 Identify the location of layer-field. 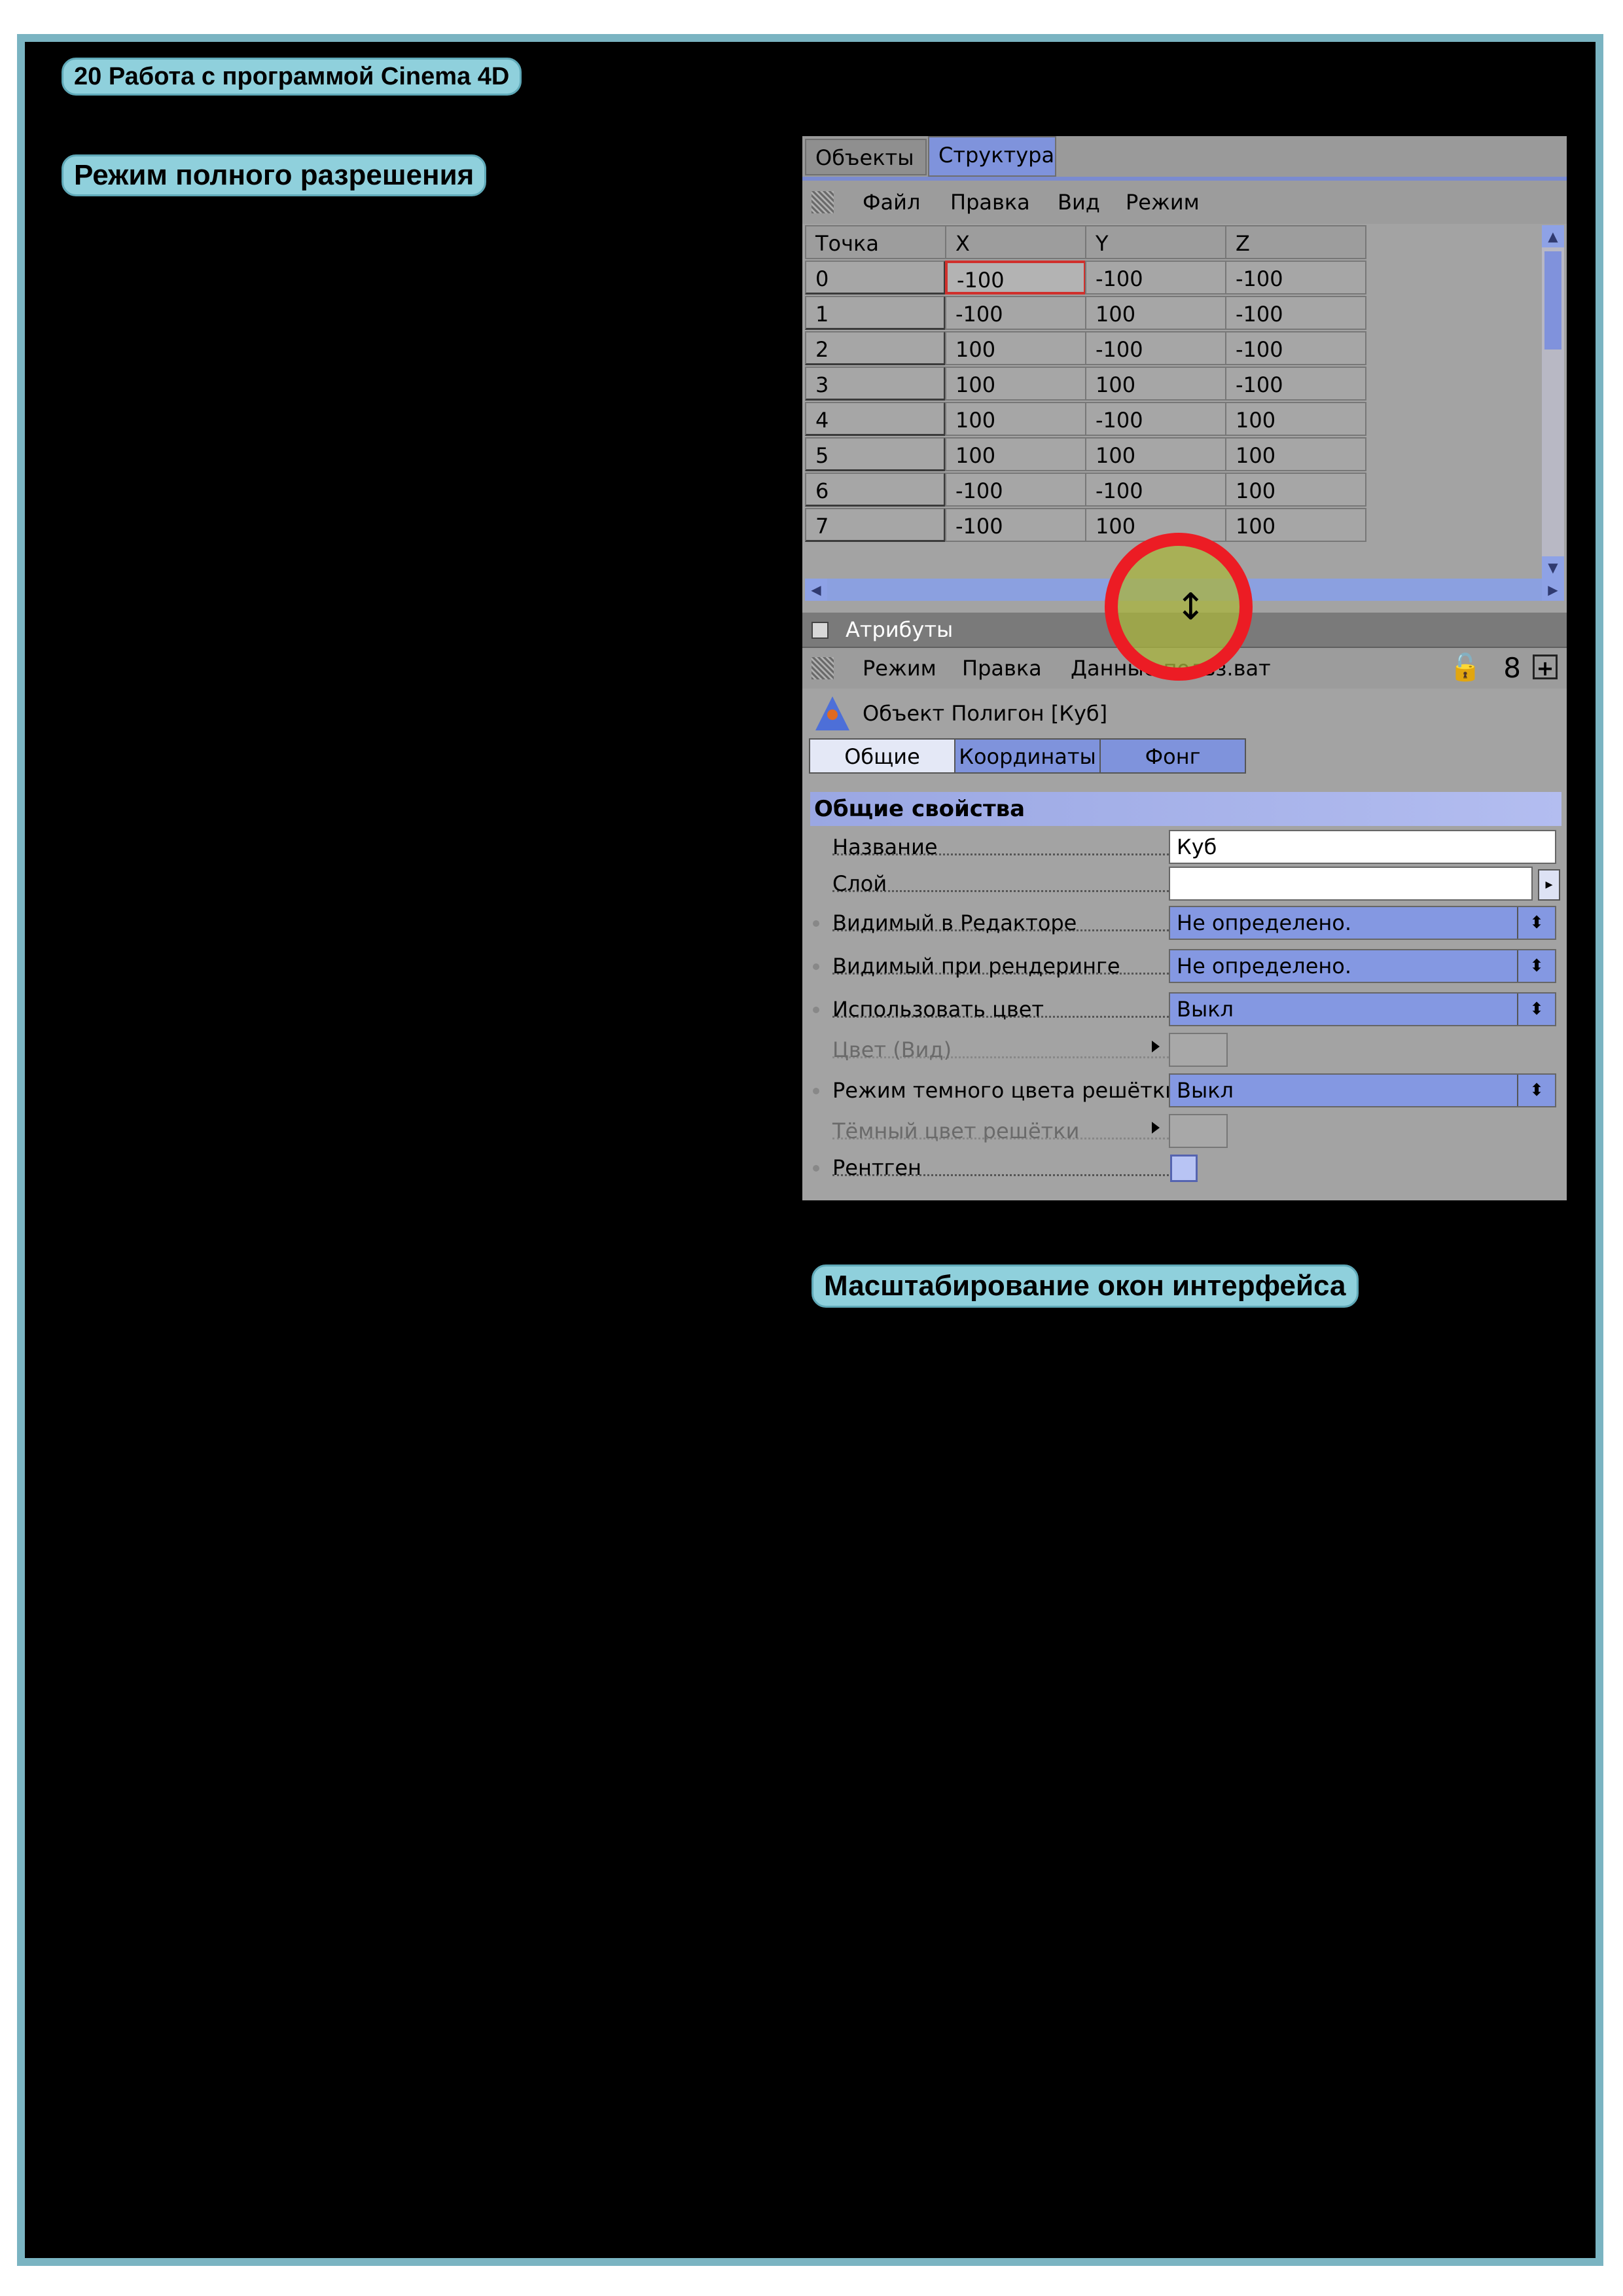
(1351, 884).